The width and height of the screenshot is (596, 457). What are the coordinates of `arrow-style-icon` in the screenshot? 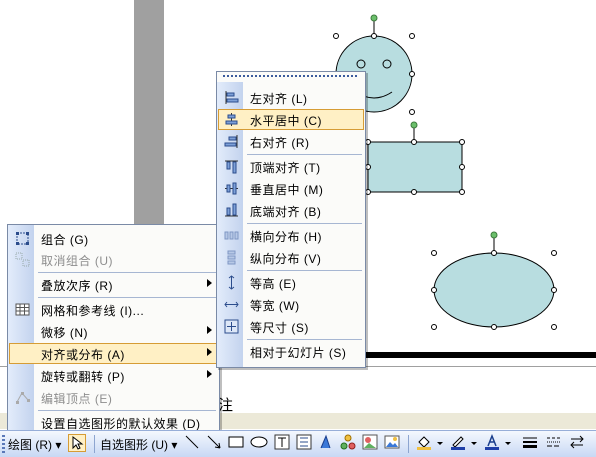 It's located at (577, 442).